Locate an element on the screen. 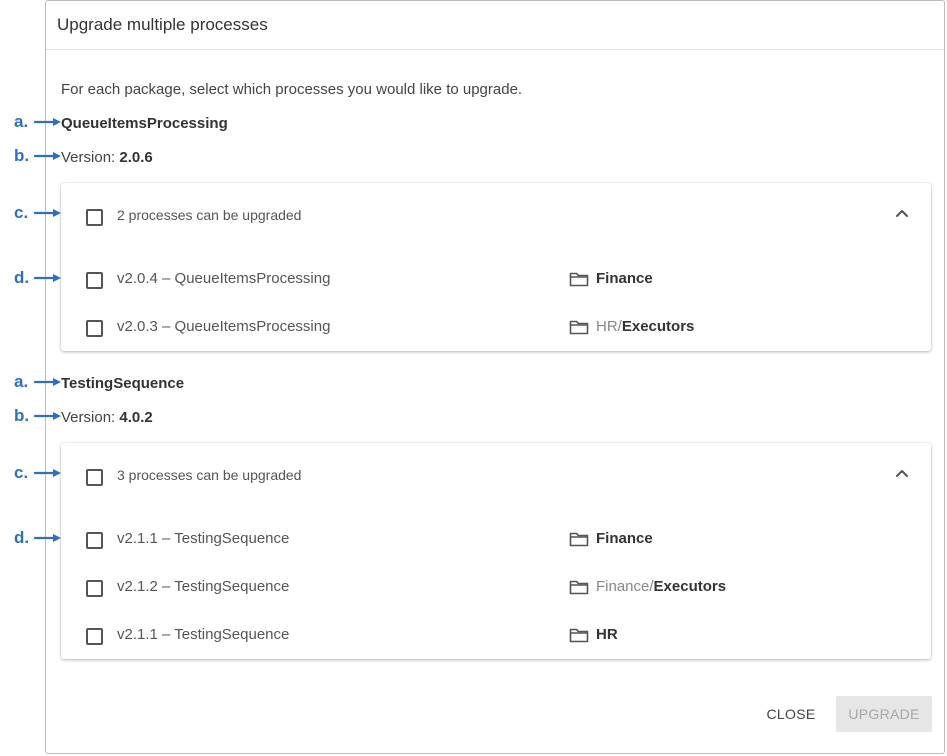  folder-path: HR/Executors is located at coordinates (645, 326).